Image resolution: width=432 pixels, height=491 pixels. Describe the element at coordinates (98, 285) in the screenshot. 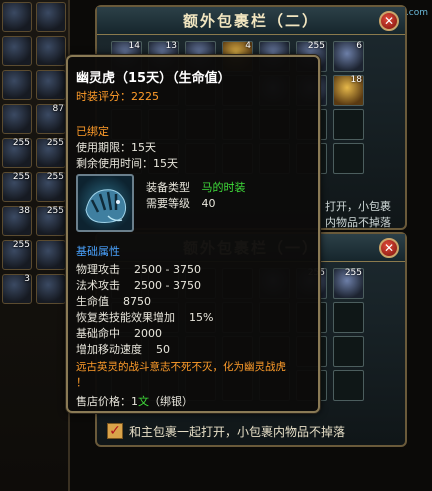

I see `attr-name: 法术攻击` at that location.